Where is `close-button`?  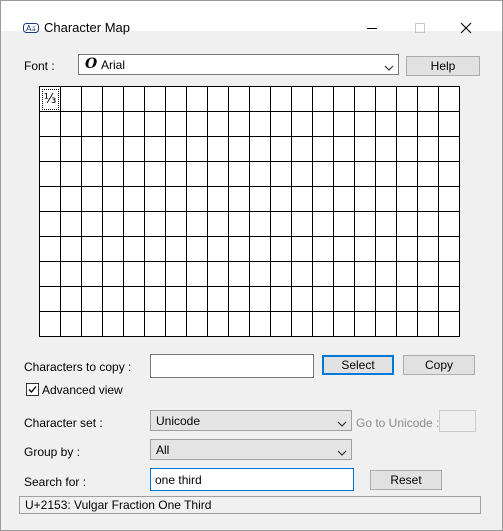 close-button is located at coordinates (466, 28).